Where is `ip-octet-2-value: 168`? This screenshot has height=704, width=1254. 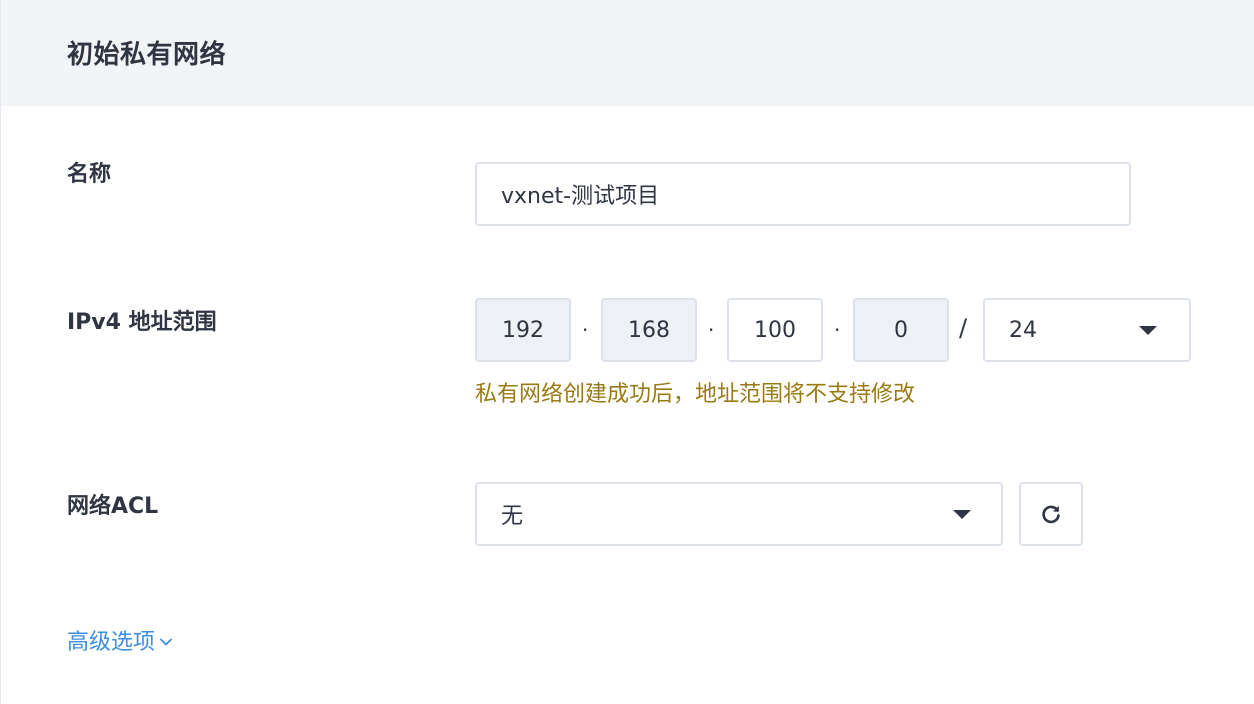
ip-octet-2-value: 168 is located at coordinates (649, 330).